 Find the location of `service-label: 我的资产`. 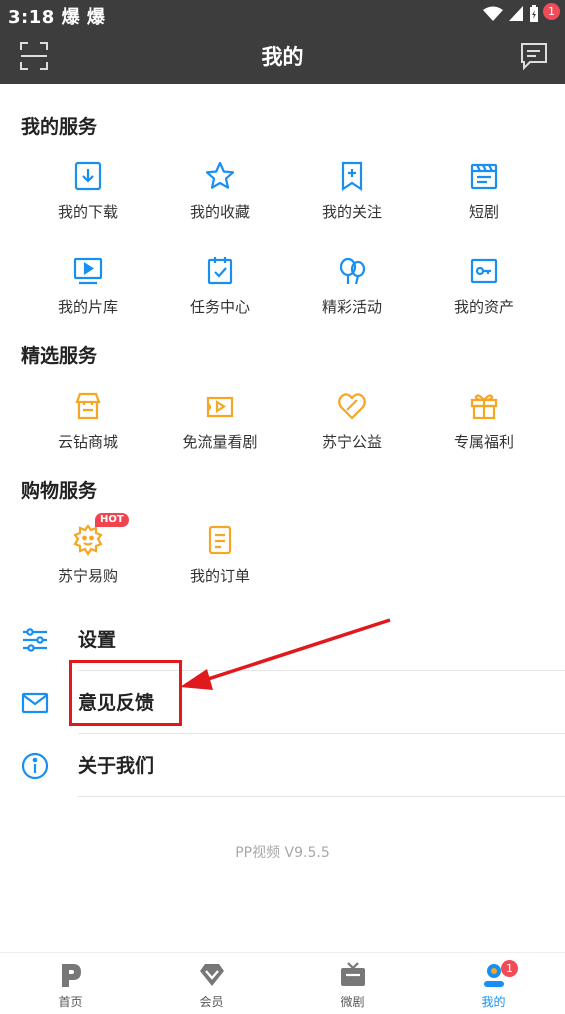

service-label: 我的资产 is located at coordinates (483, 307).